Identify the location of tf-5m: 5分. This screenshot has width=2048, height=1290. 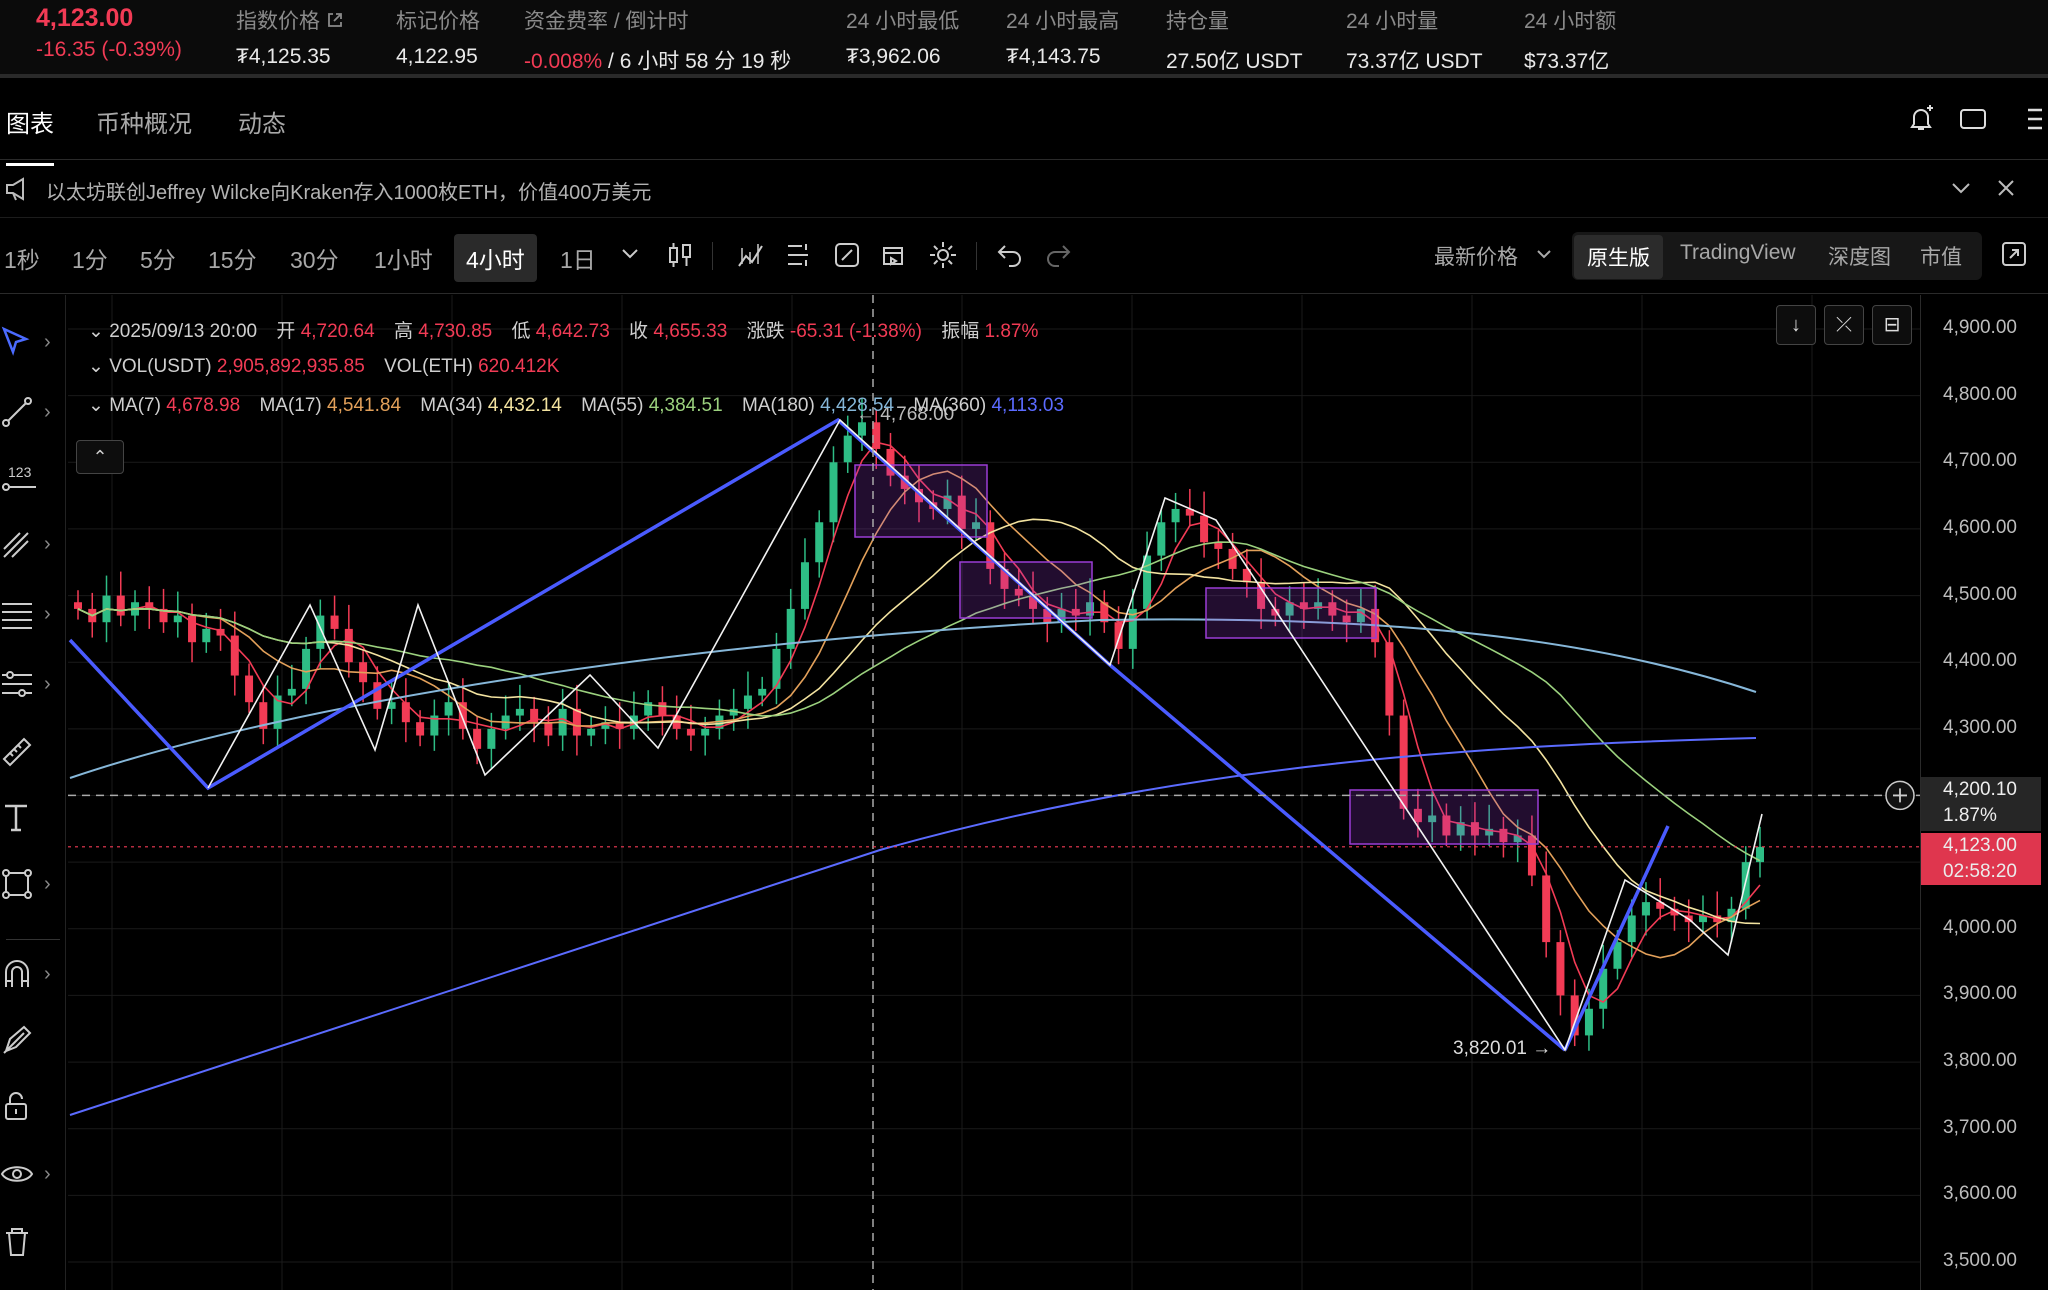
(158, 258).